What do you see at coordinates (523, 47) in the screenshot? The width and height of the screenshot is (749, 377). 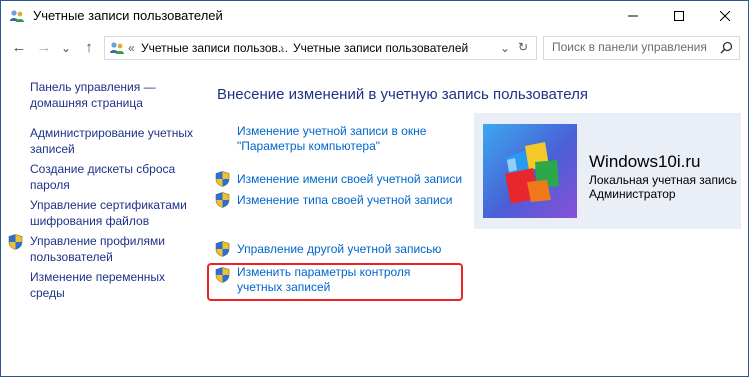 I see `refresh-icon: ↻` at bounding box center [523, 47].